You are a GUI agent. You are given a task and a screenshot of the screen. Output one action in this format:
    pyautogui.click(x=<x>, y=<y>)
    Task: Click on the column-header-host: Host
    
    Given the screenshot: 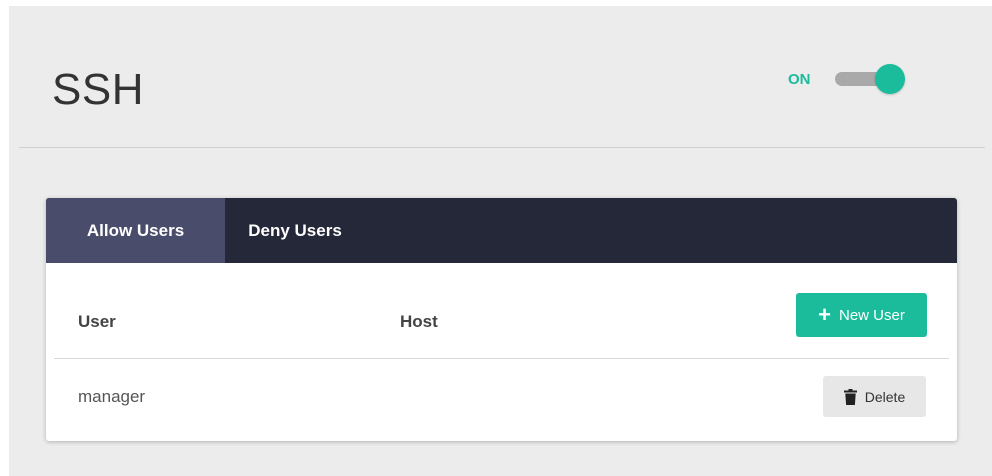 What is the action you would take?
    pyautogui.click(x=419, y=321)
    